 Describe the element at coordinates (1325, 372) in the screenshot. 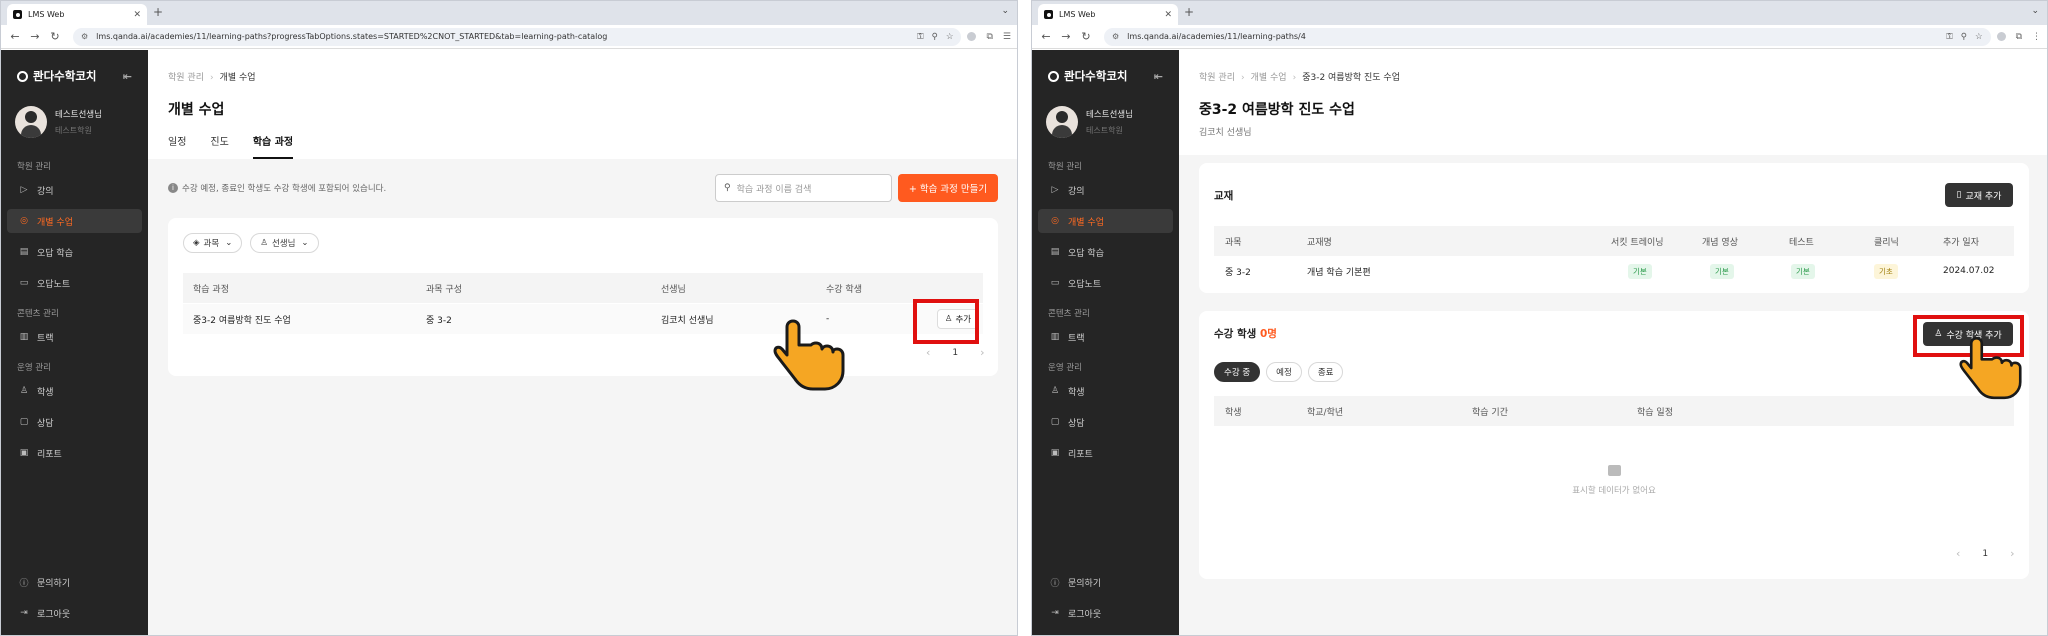

I see `filter-ended: 종료` at that location.